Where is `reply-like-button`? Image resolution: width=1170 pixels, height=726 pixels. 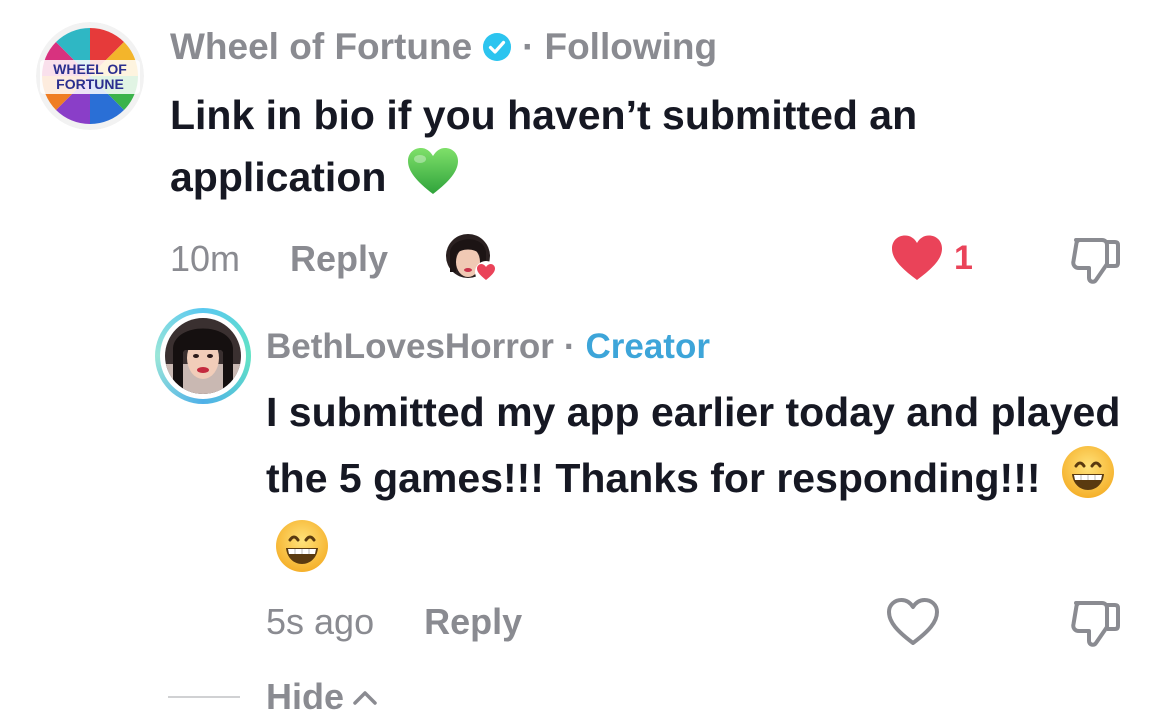 reply-like-button is located at coordinates (913, 622).